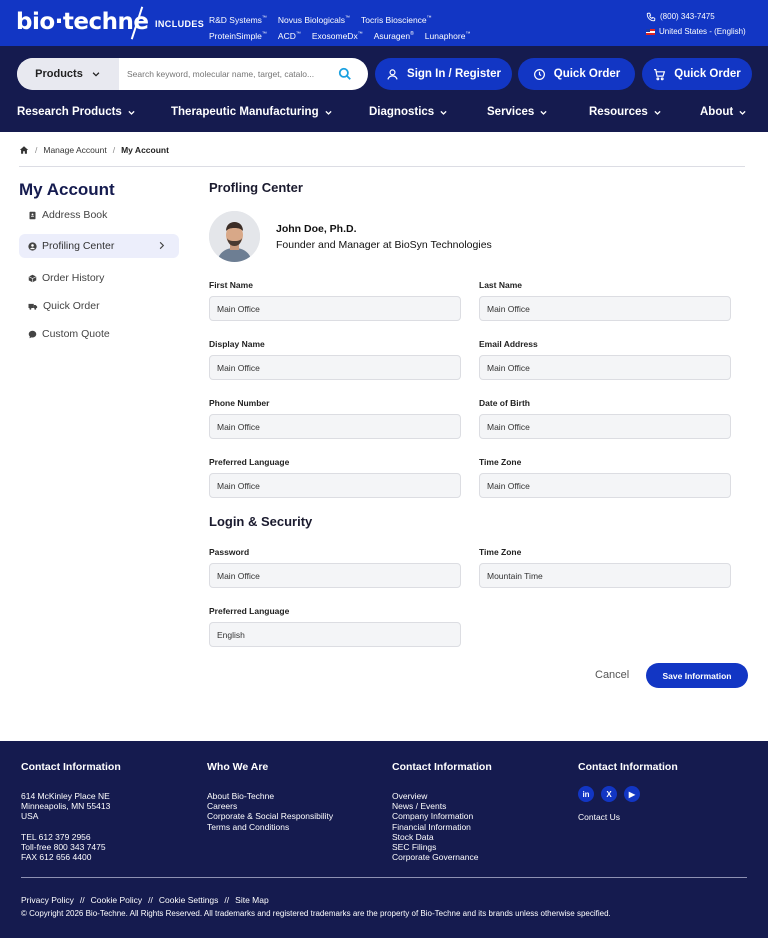 This screenshot has width=768, height=938. Describe the element at coordinates (687, 16) in the screenshot. I see `phone-number: (800) 343-7475` at that location.